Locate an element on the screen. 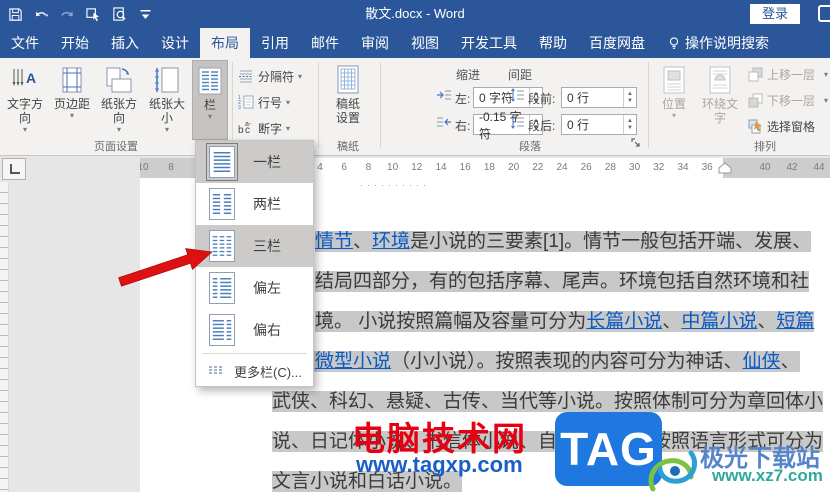 The width and height of the screenshot is (830, 492). hyperlink: 长篇小说 is located at coordinates (624, 321).